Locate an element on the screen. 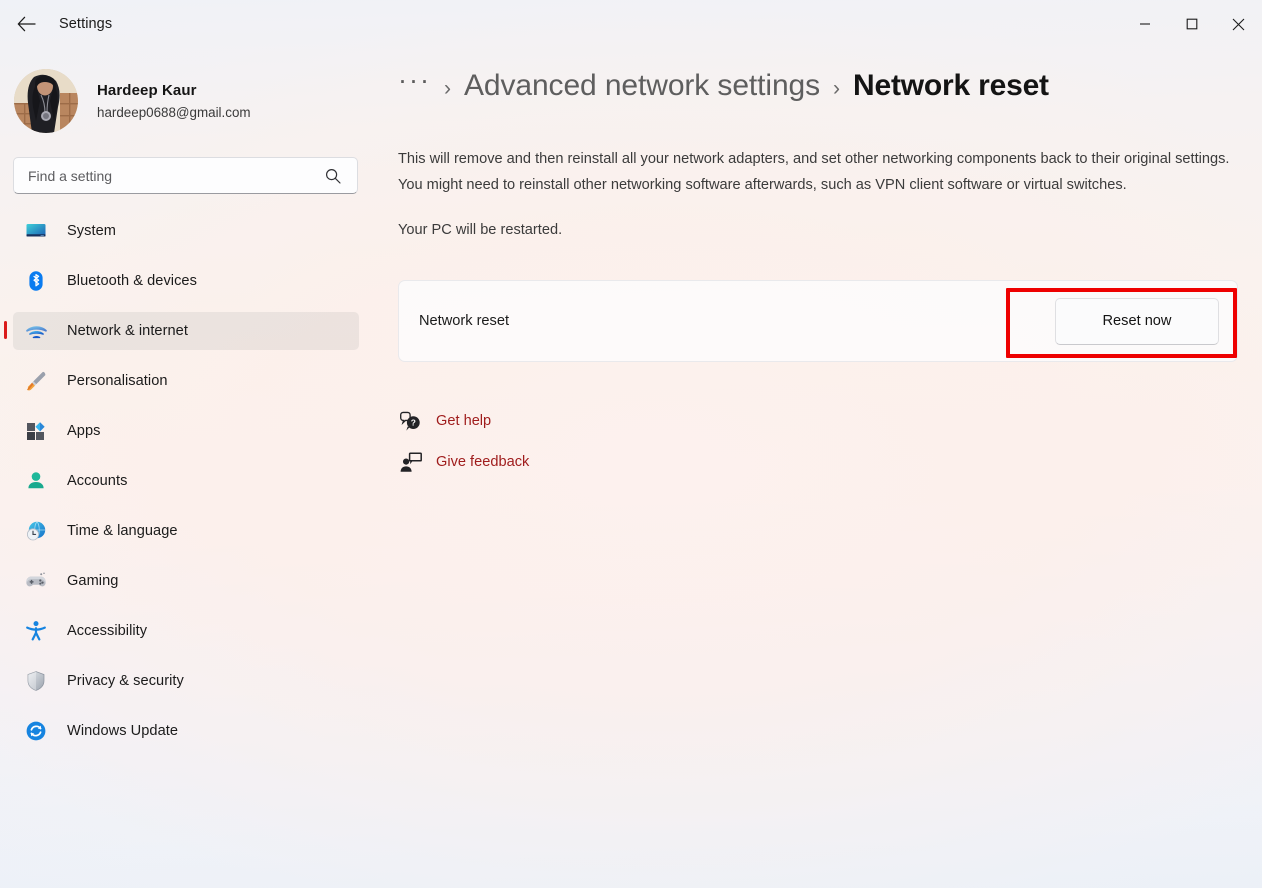 This screenshot has width=1262, height=888. sidebar-item-bluetooth-devices: Bluetooth & devices is located at coordinates (186, 281).